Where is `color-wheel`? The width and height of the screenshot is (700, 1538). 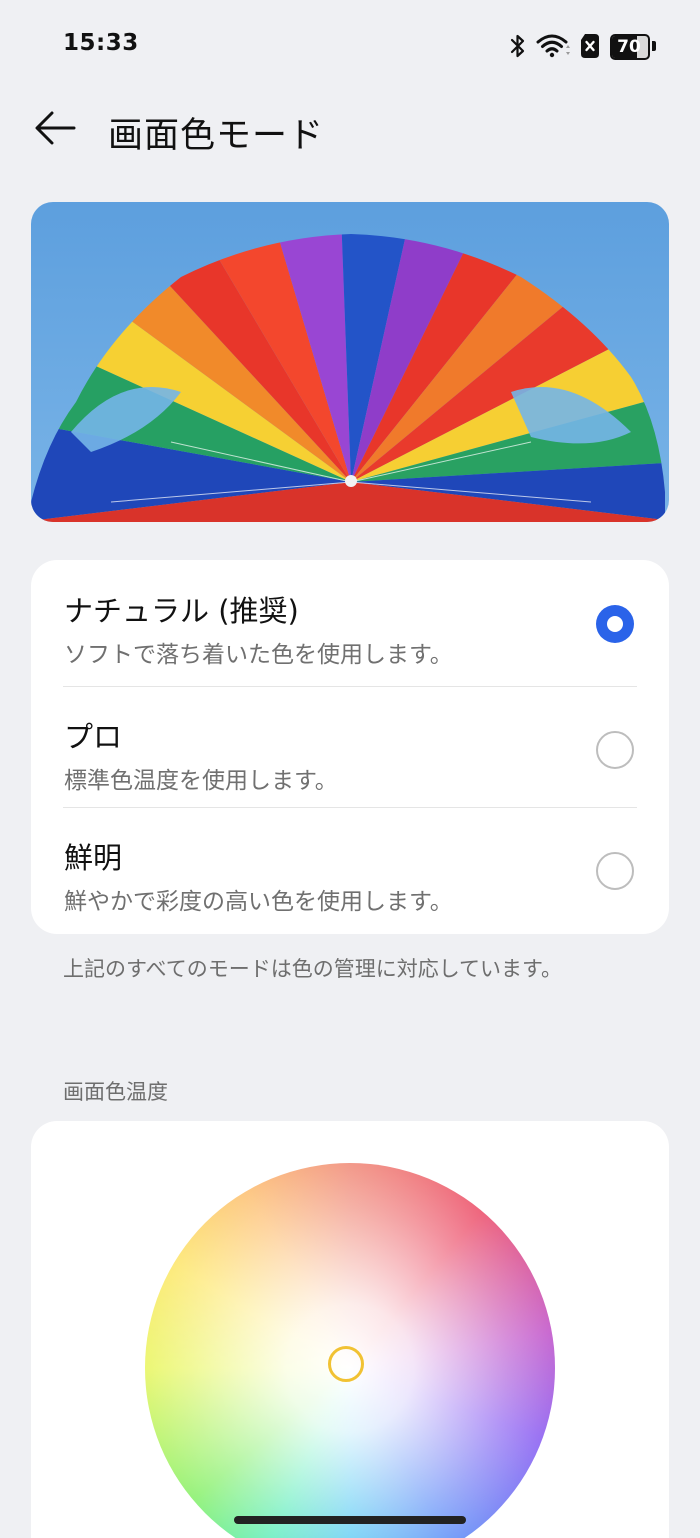
color-wheel is located at coordinates (350, 1350).